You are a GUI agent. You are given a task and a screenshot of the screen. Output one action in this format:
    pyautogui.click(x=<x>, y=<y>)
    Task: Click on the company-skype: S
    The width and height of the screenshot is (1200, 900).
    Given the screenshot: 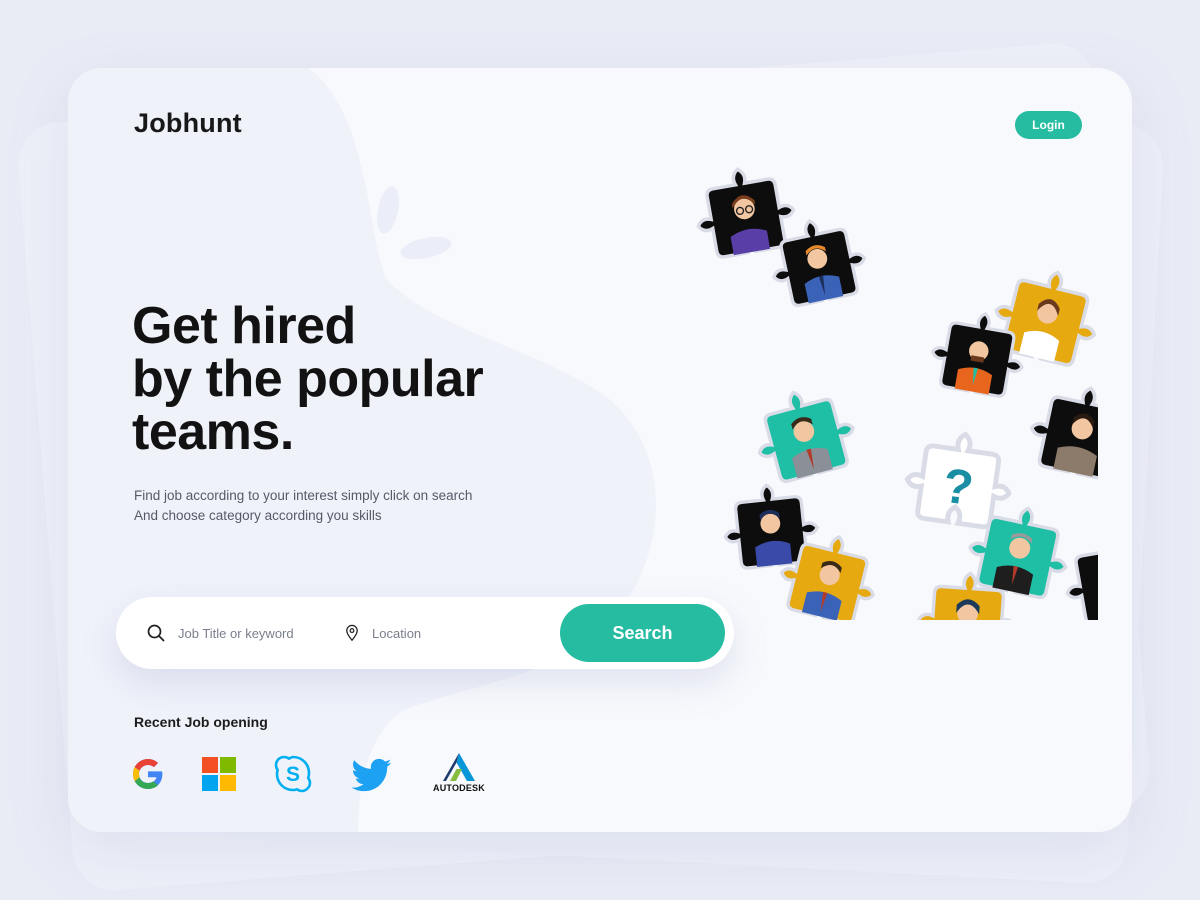 What is the action you would take?
    pyautogui.click(x=293, y=776)
    